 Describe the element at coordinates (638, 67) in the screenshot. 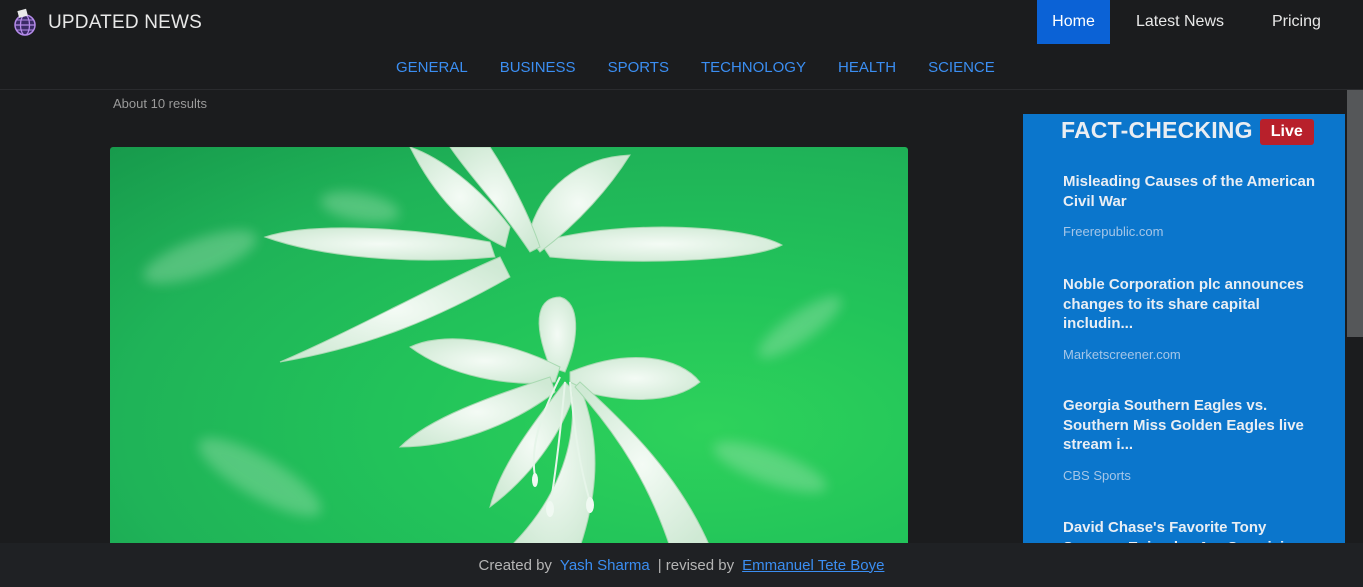

I see `category-sports: SPORTS` at that location.